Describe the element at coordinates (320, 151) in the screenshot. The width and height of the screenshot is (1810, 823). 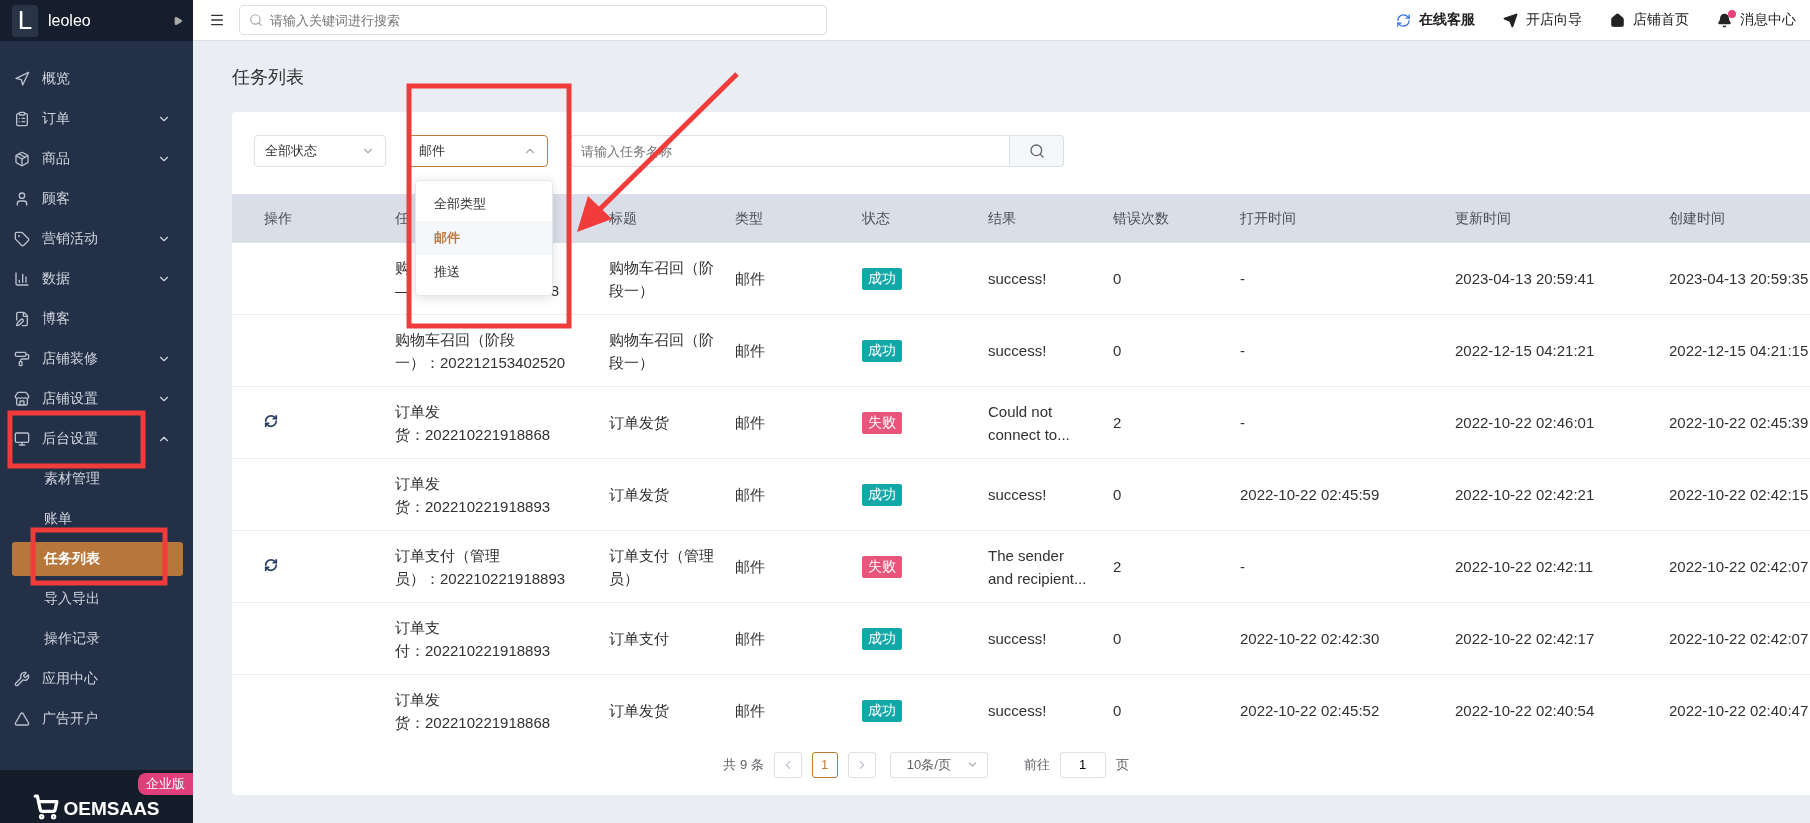
I see `status-select: 全部状态` at that location.